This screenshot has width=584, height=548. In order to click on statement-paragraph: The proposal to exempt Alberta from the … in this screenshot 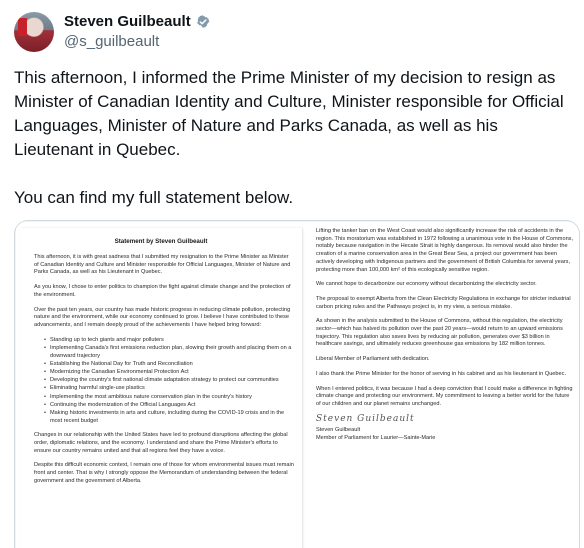, I will do `click(443, 302)`.